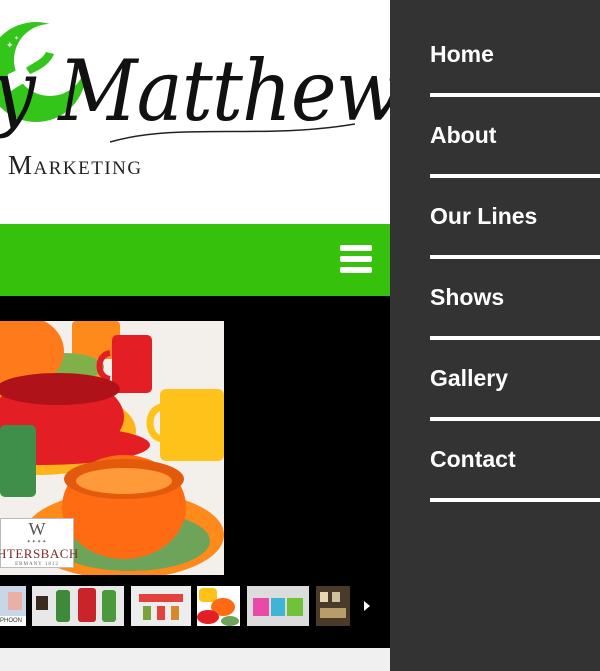 The width and height of the screenshot is (600, 671). I want to click on thumbnail-glassware, so click(161, 606).